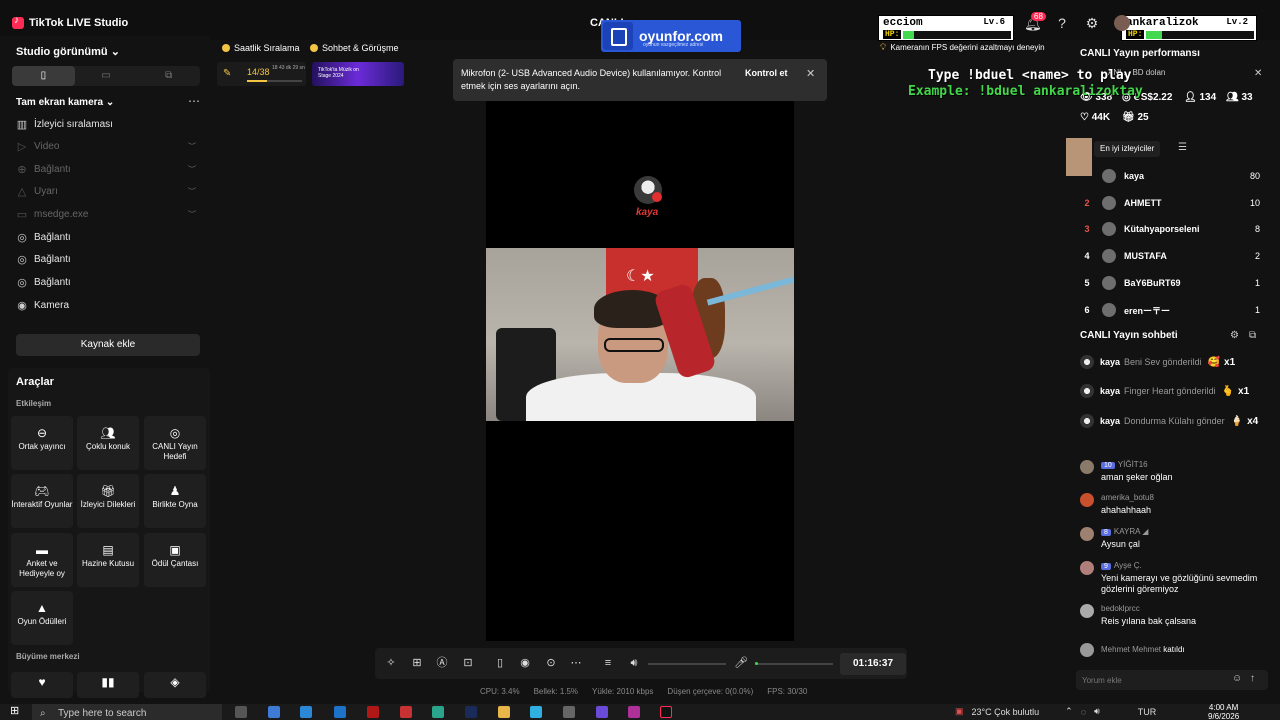  Describe the element at coordinates (106, 146) in the screenshot. I see `source-item: ▷ Video ︶` at that location.